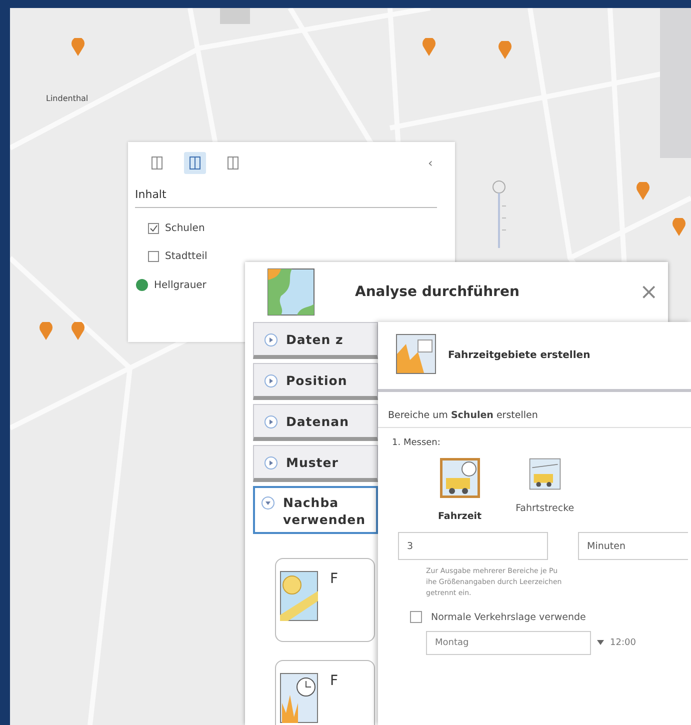  I want to click on zoom-slider-icon, so click(499, 213).